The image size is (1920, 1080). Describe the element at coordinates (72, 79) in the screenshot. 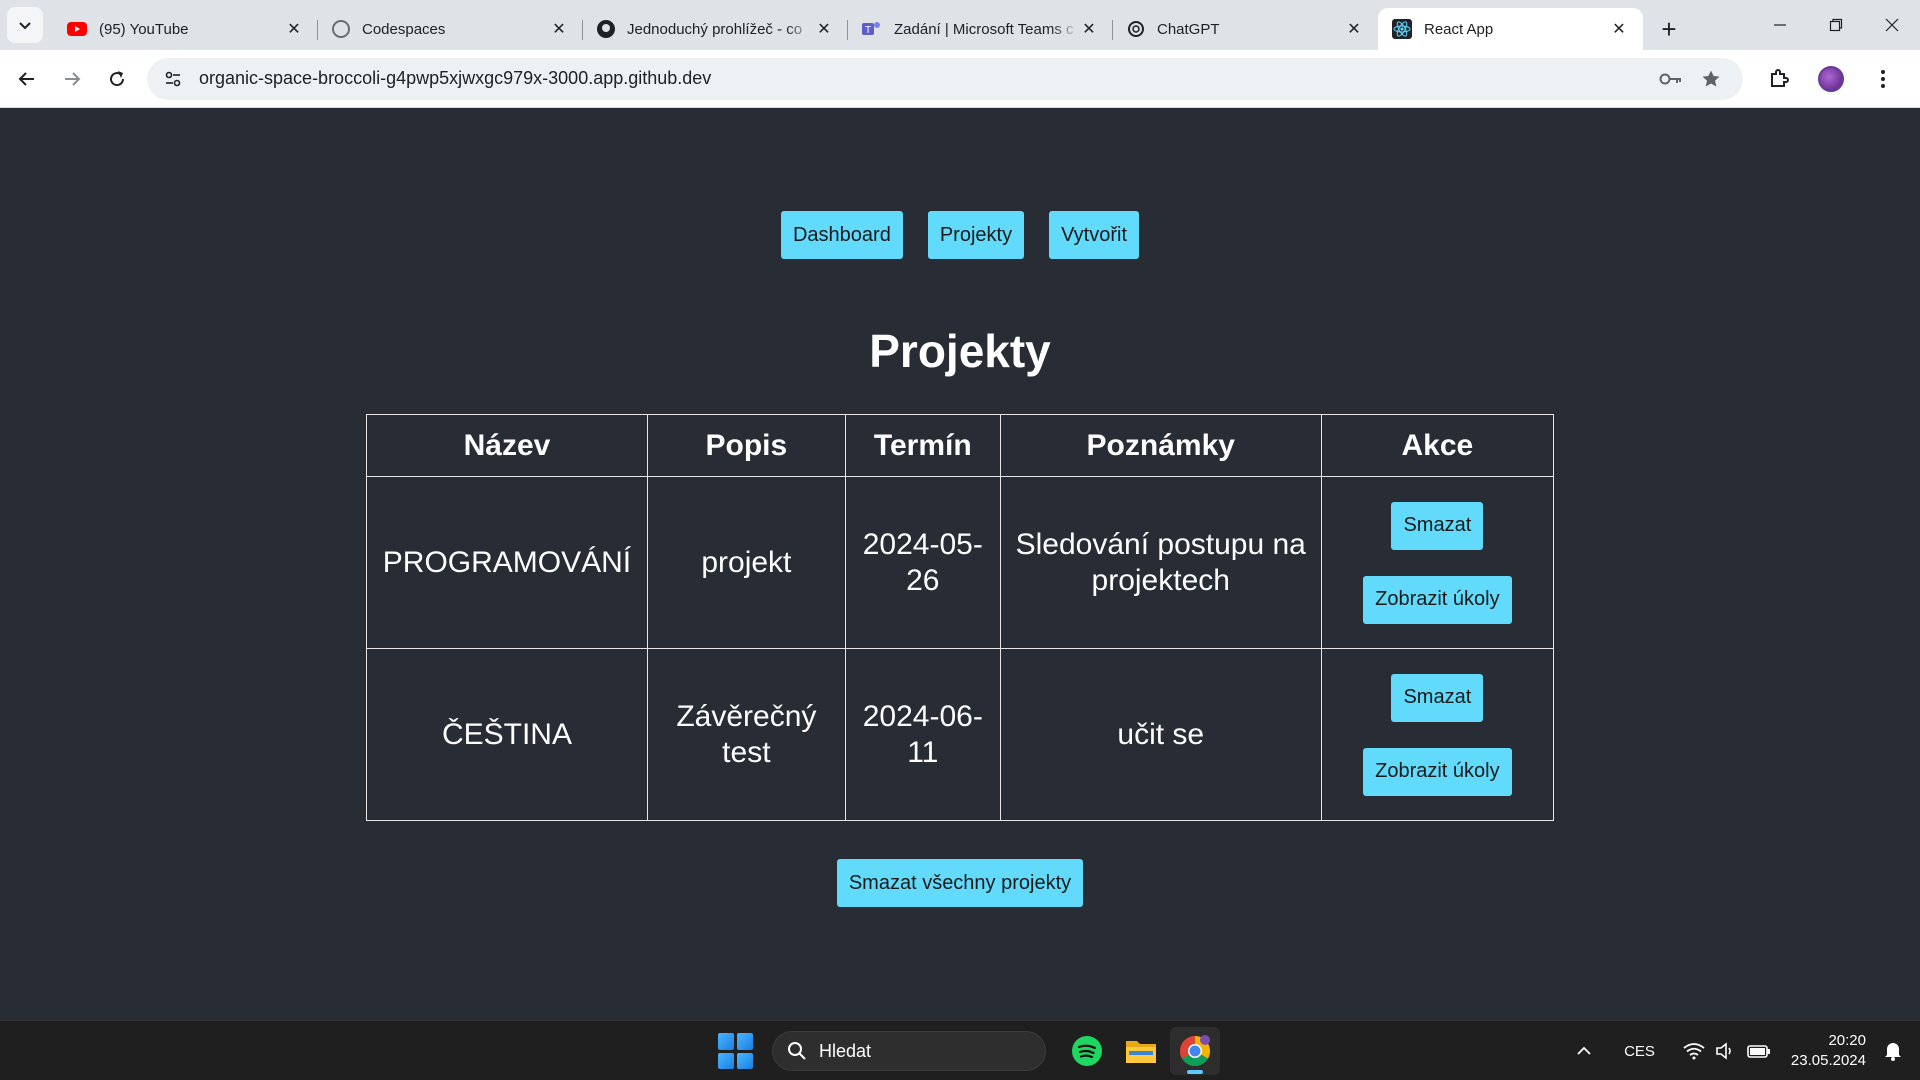

I see `forward-button` at that location.